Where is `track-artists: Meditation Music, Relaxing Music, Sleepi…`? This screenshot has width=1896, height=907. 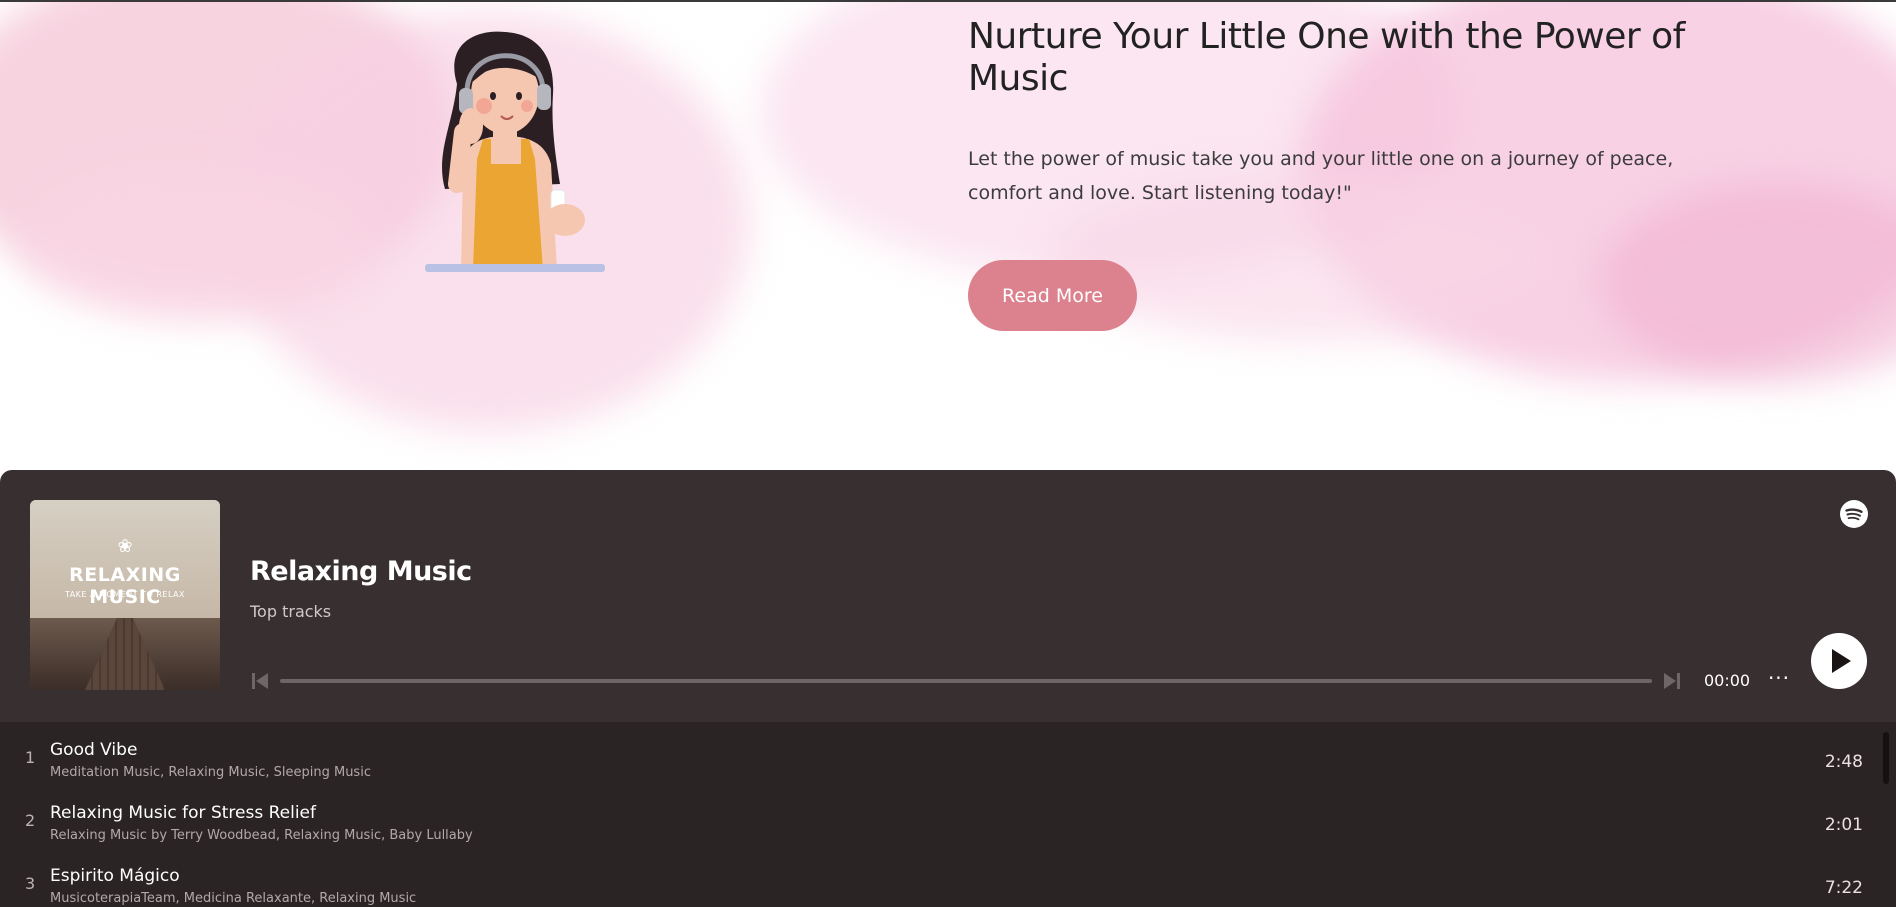 track-artists: Meditation Music, Relaxing Music, Sleepi… is located at coordinates (210, 772).